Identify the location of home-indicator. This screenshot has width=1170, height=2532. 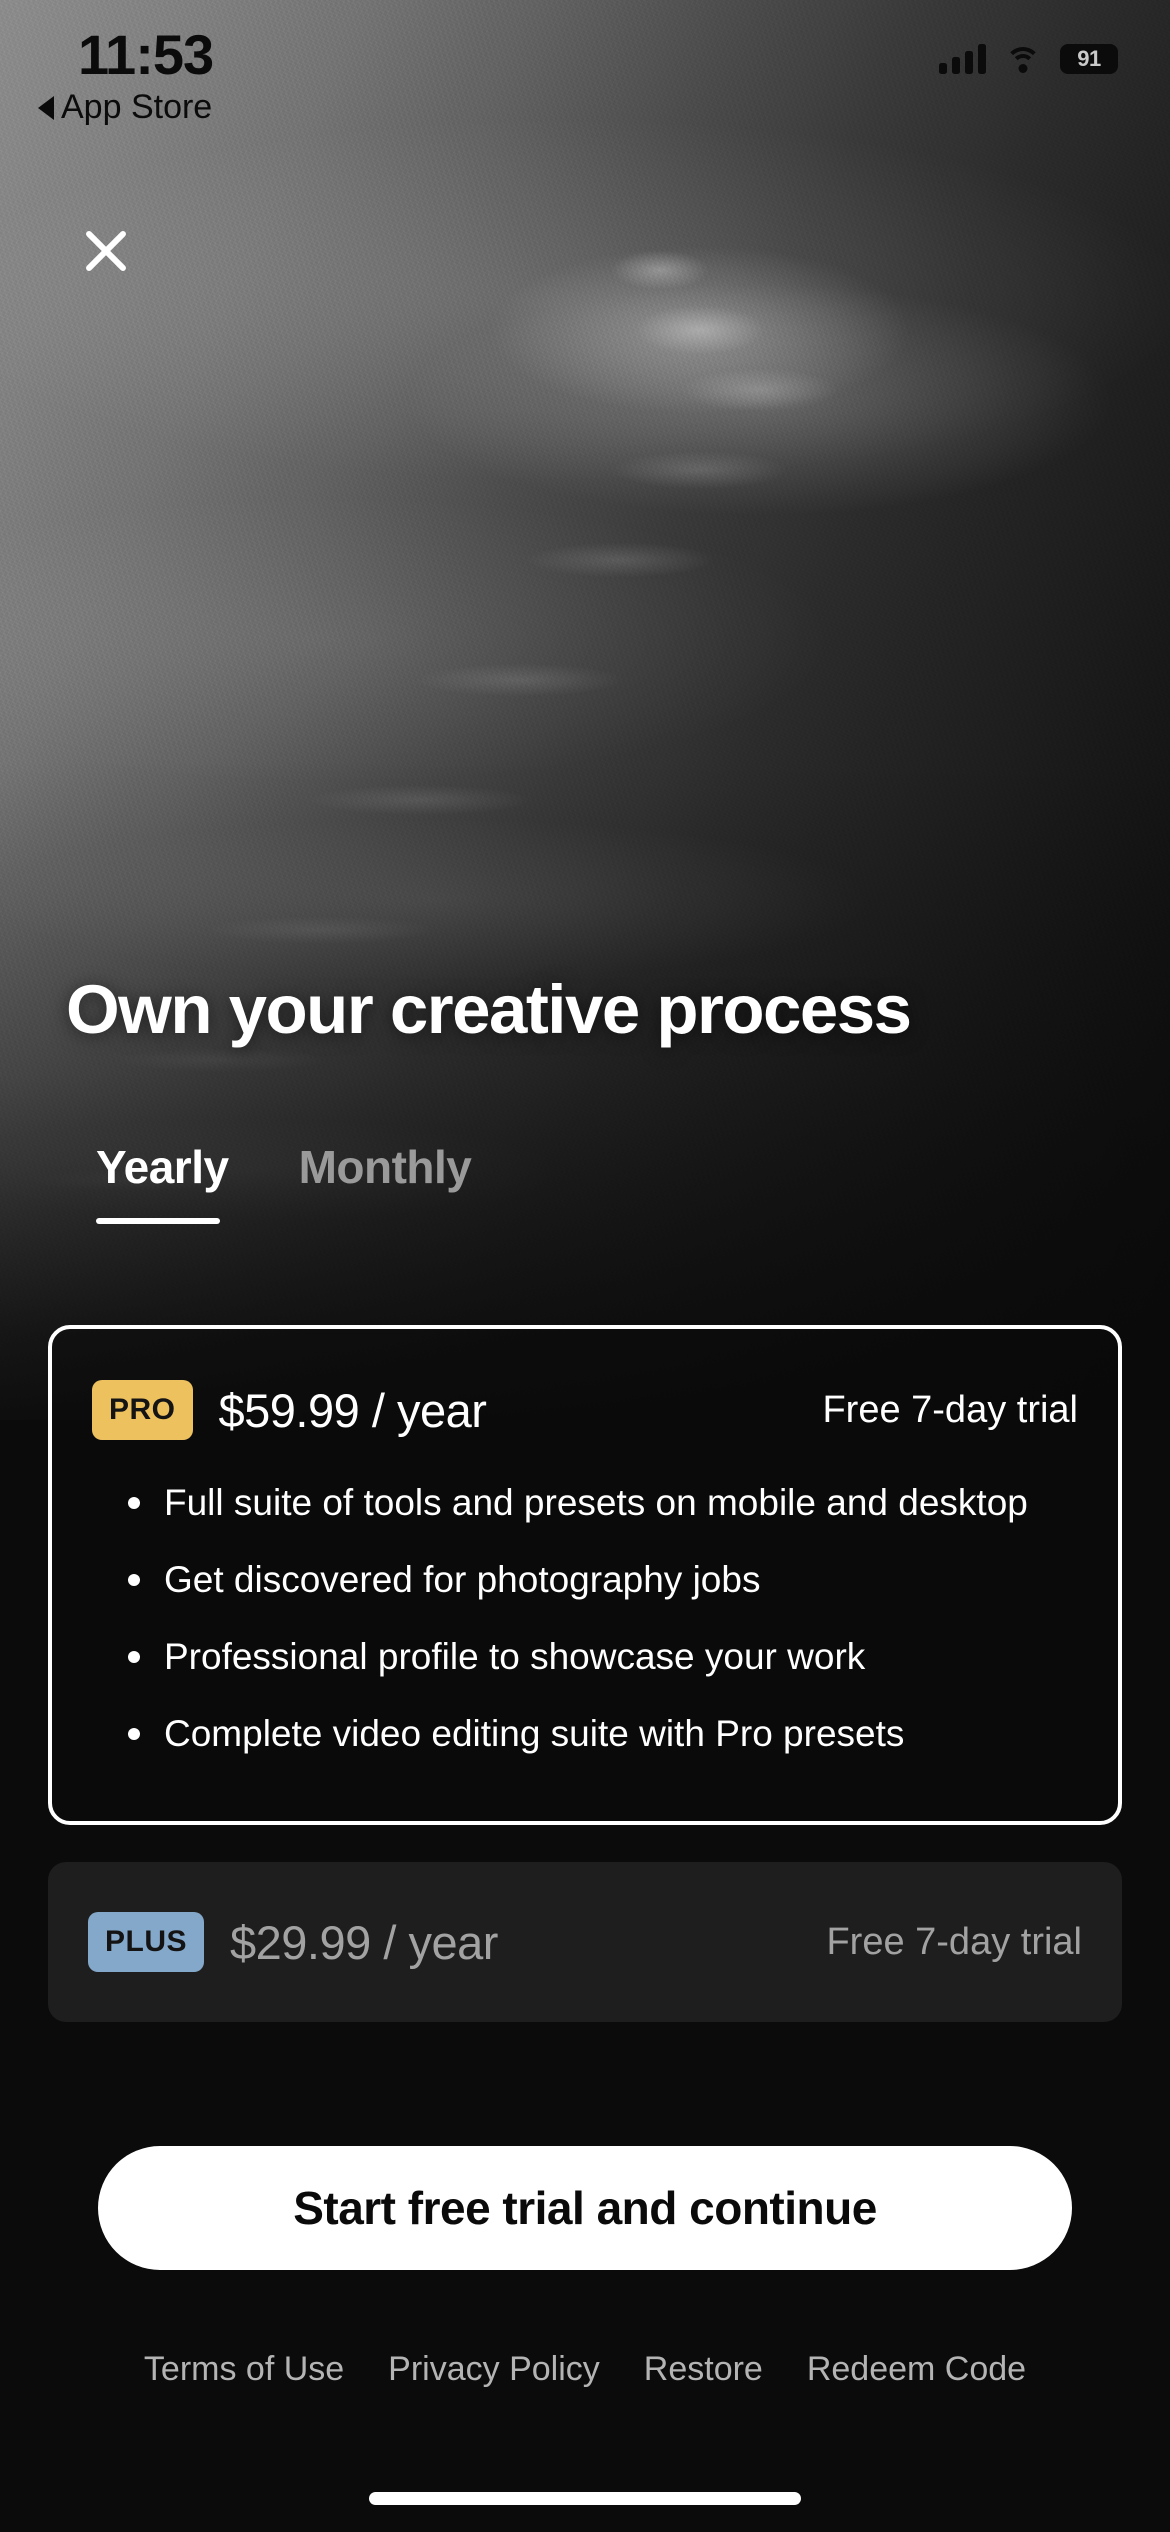
(585, 2498).